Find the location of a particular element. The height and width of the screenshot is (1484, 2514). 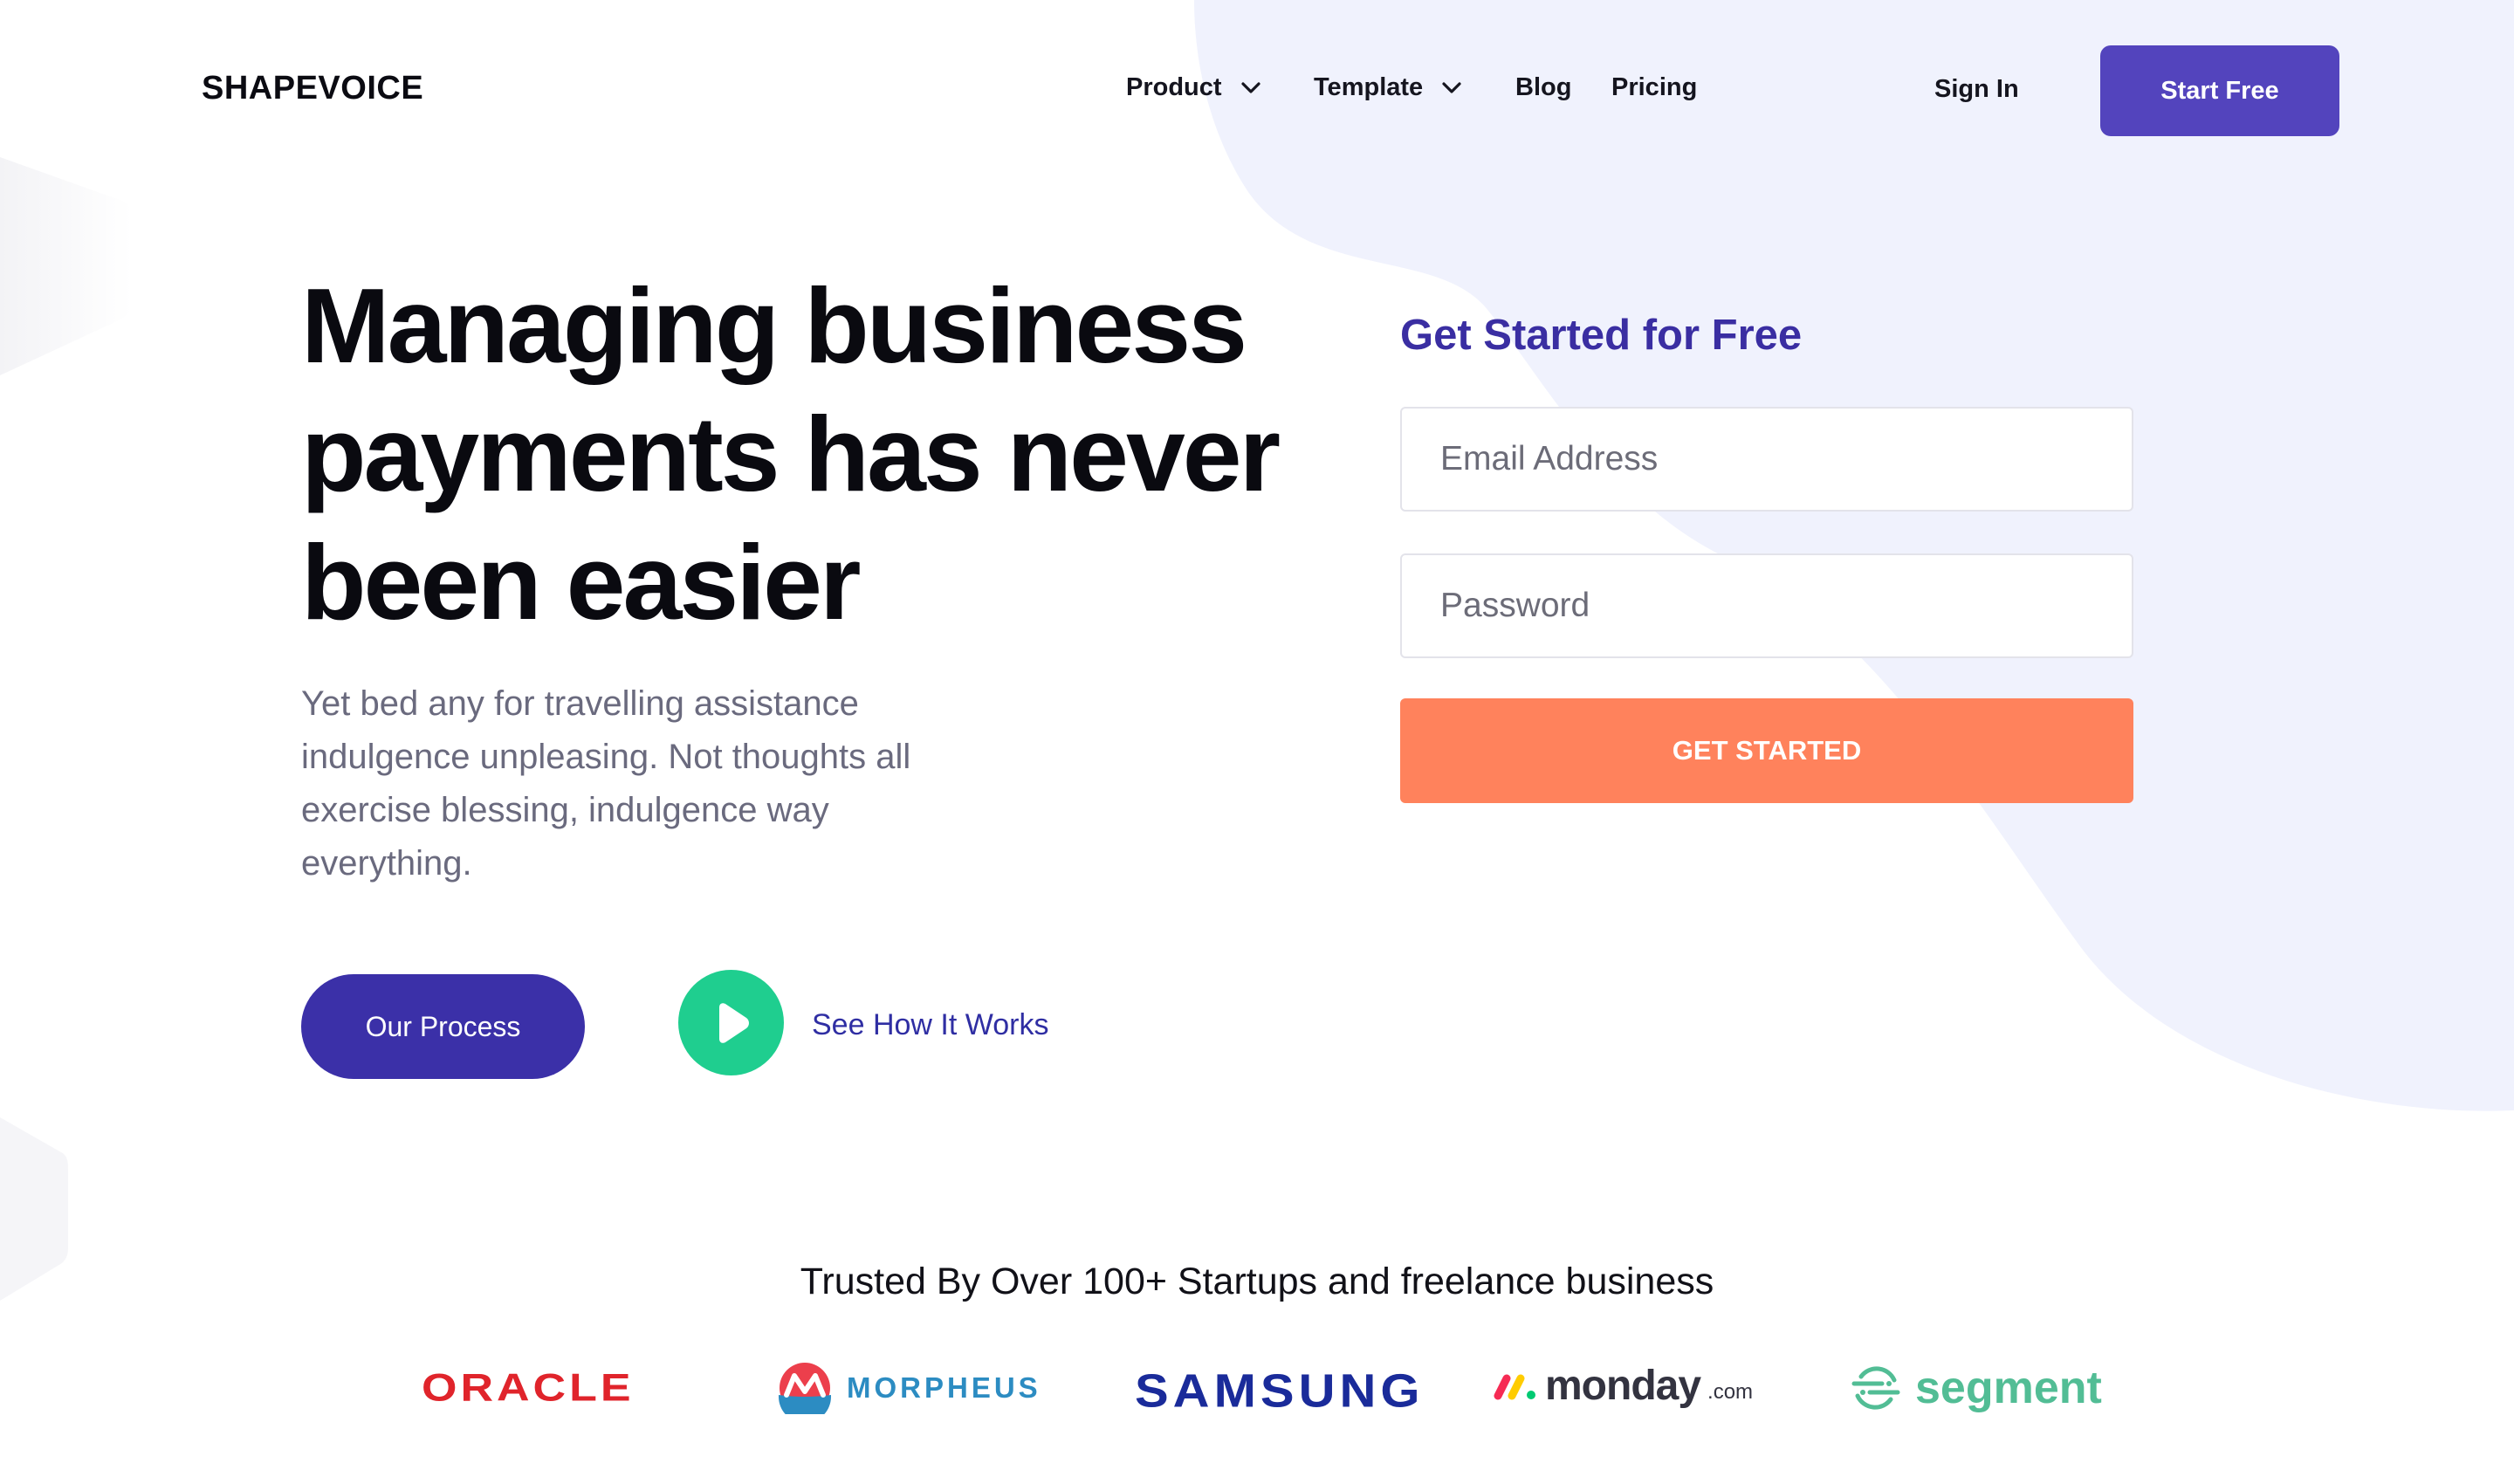

signup-form-title: Get Started for Free is located at coordinates (1601, 335).